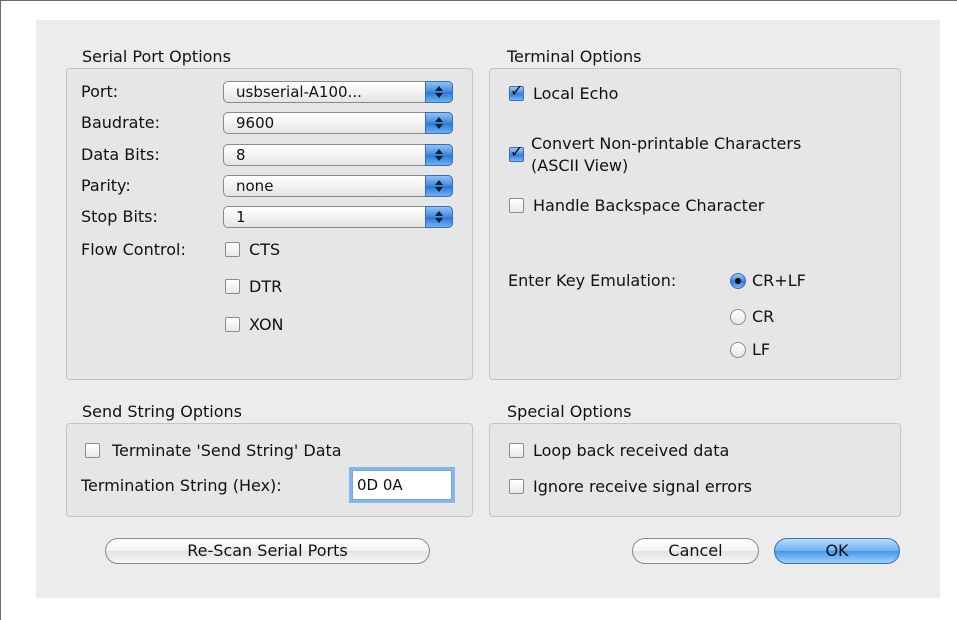  I want to click on special-options-title: Special Options, so click(569, 411).